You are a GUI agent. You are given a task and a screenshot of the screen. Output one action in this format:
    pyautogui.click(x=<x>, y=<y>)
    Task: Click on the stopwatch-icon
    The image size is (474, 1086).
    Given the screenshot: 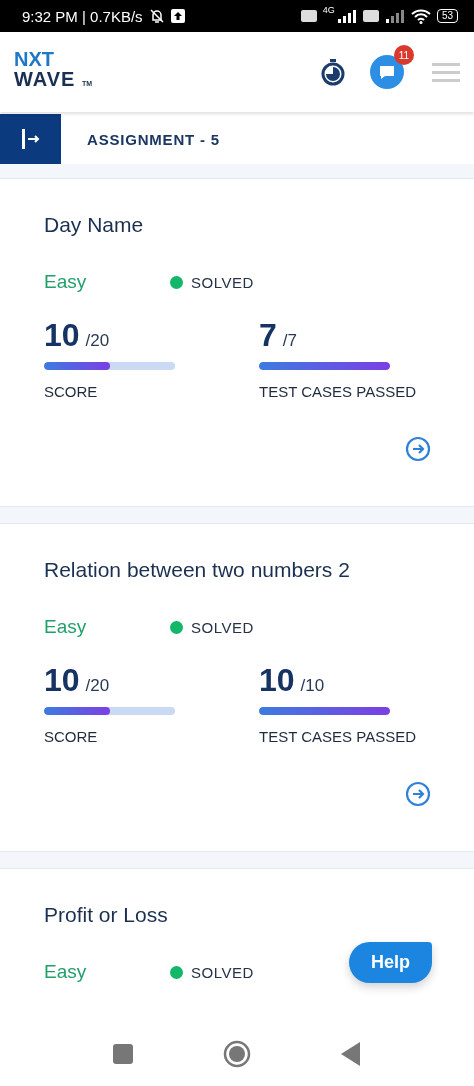 What is the action you would take?
    pyautogui.click(x=333, y=72)
    